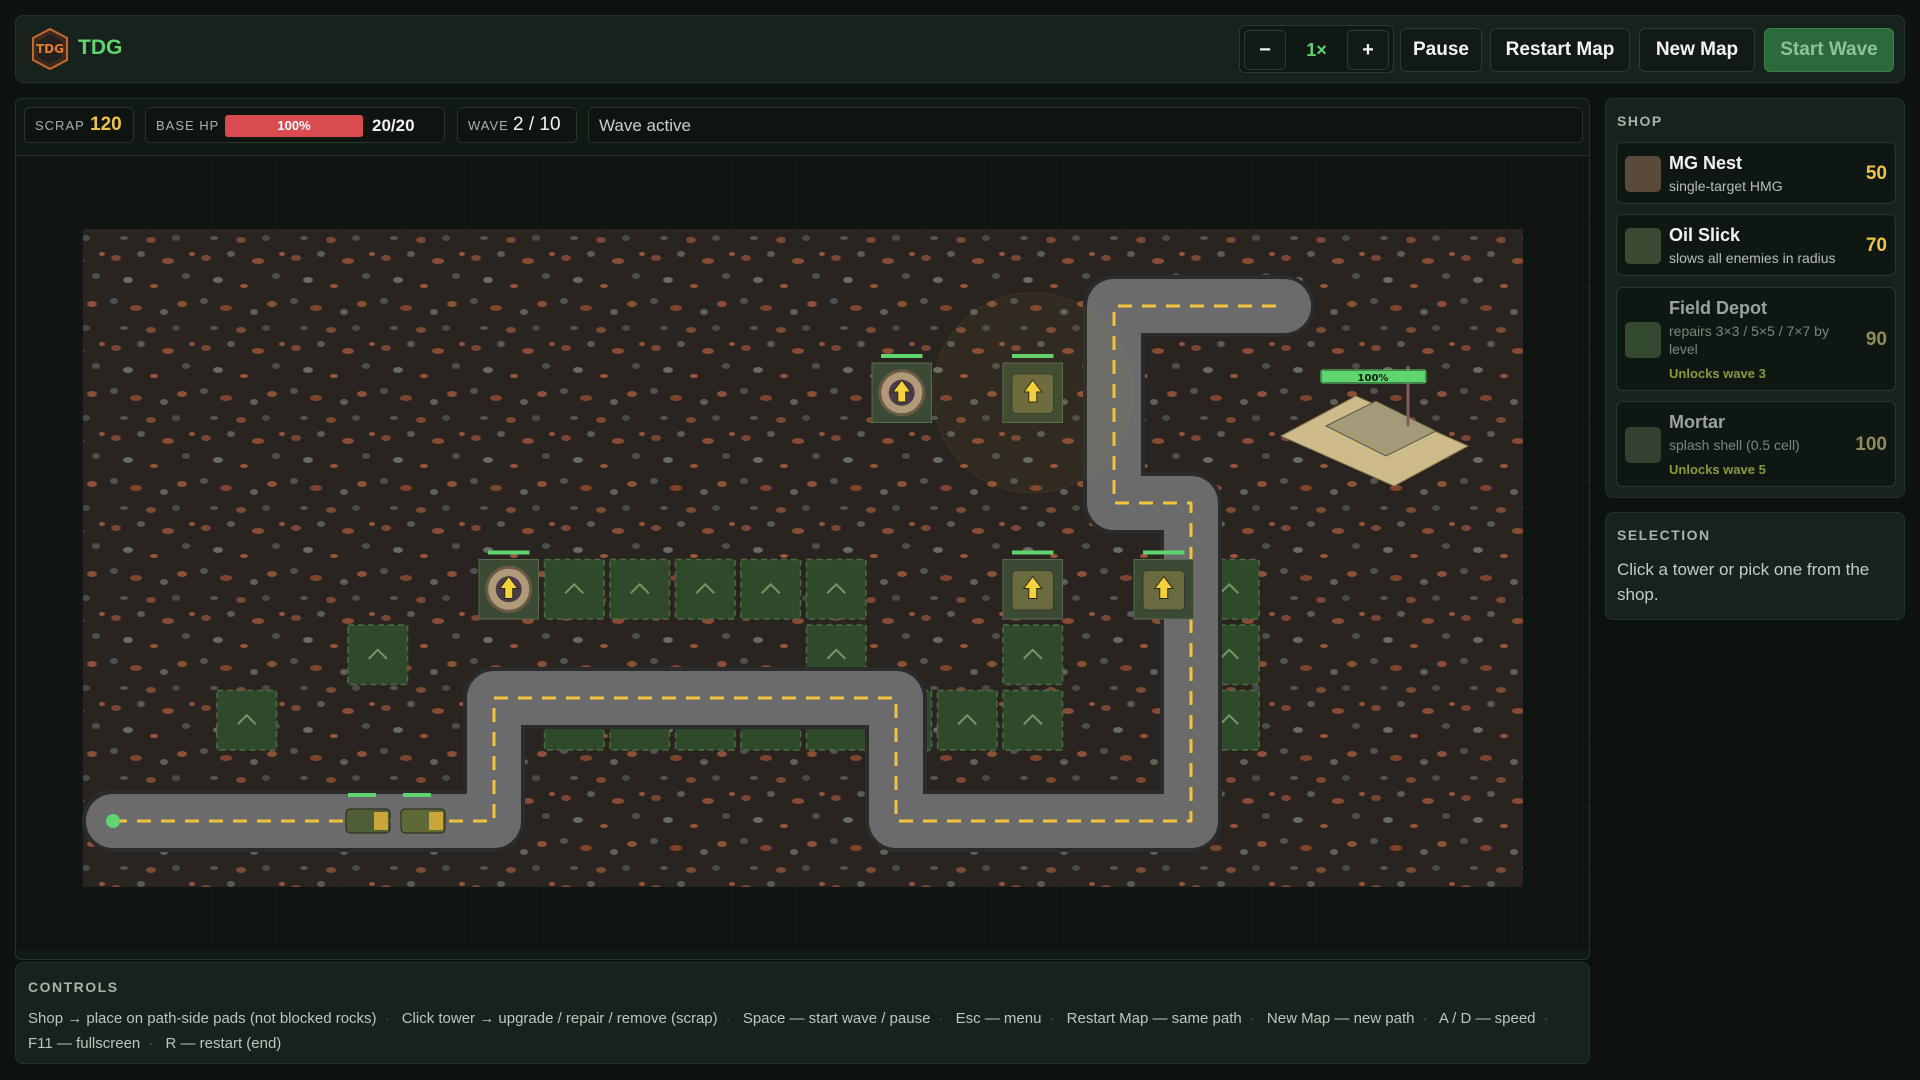 The image size is (1920, 1080). Describe the element at coordinates (1664, 535) in the screenshot. I see `selection-title: SELECTION` at that location.